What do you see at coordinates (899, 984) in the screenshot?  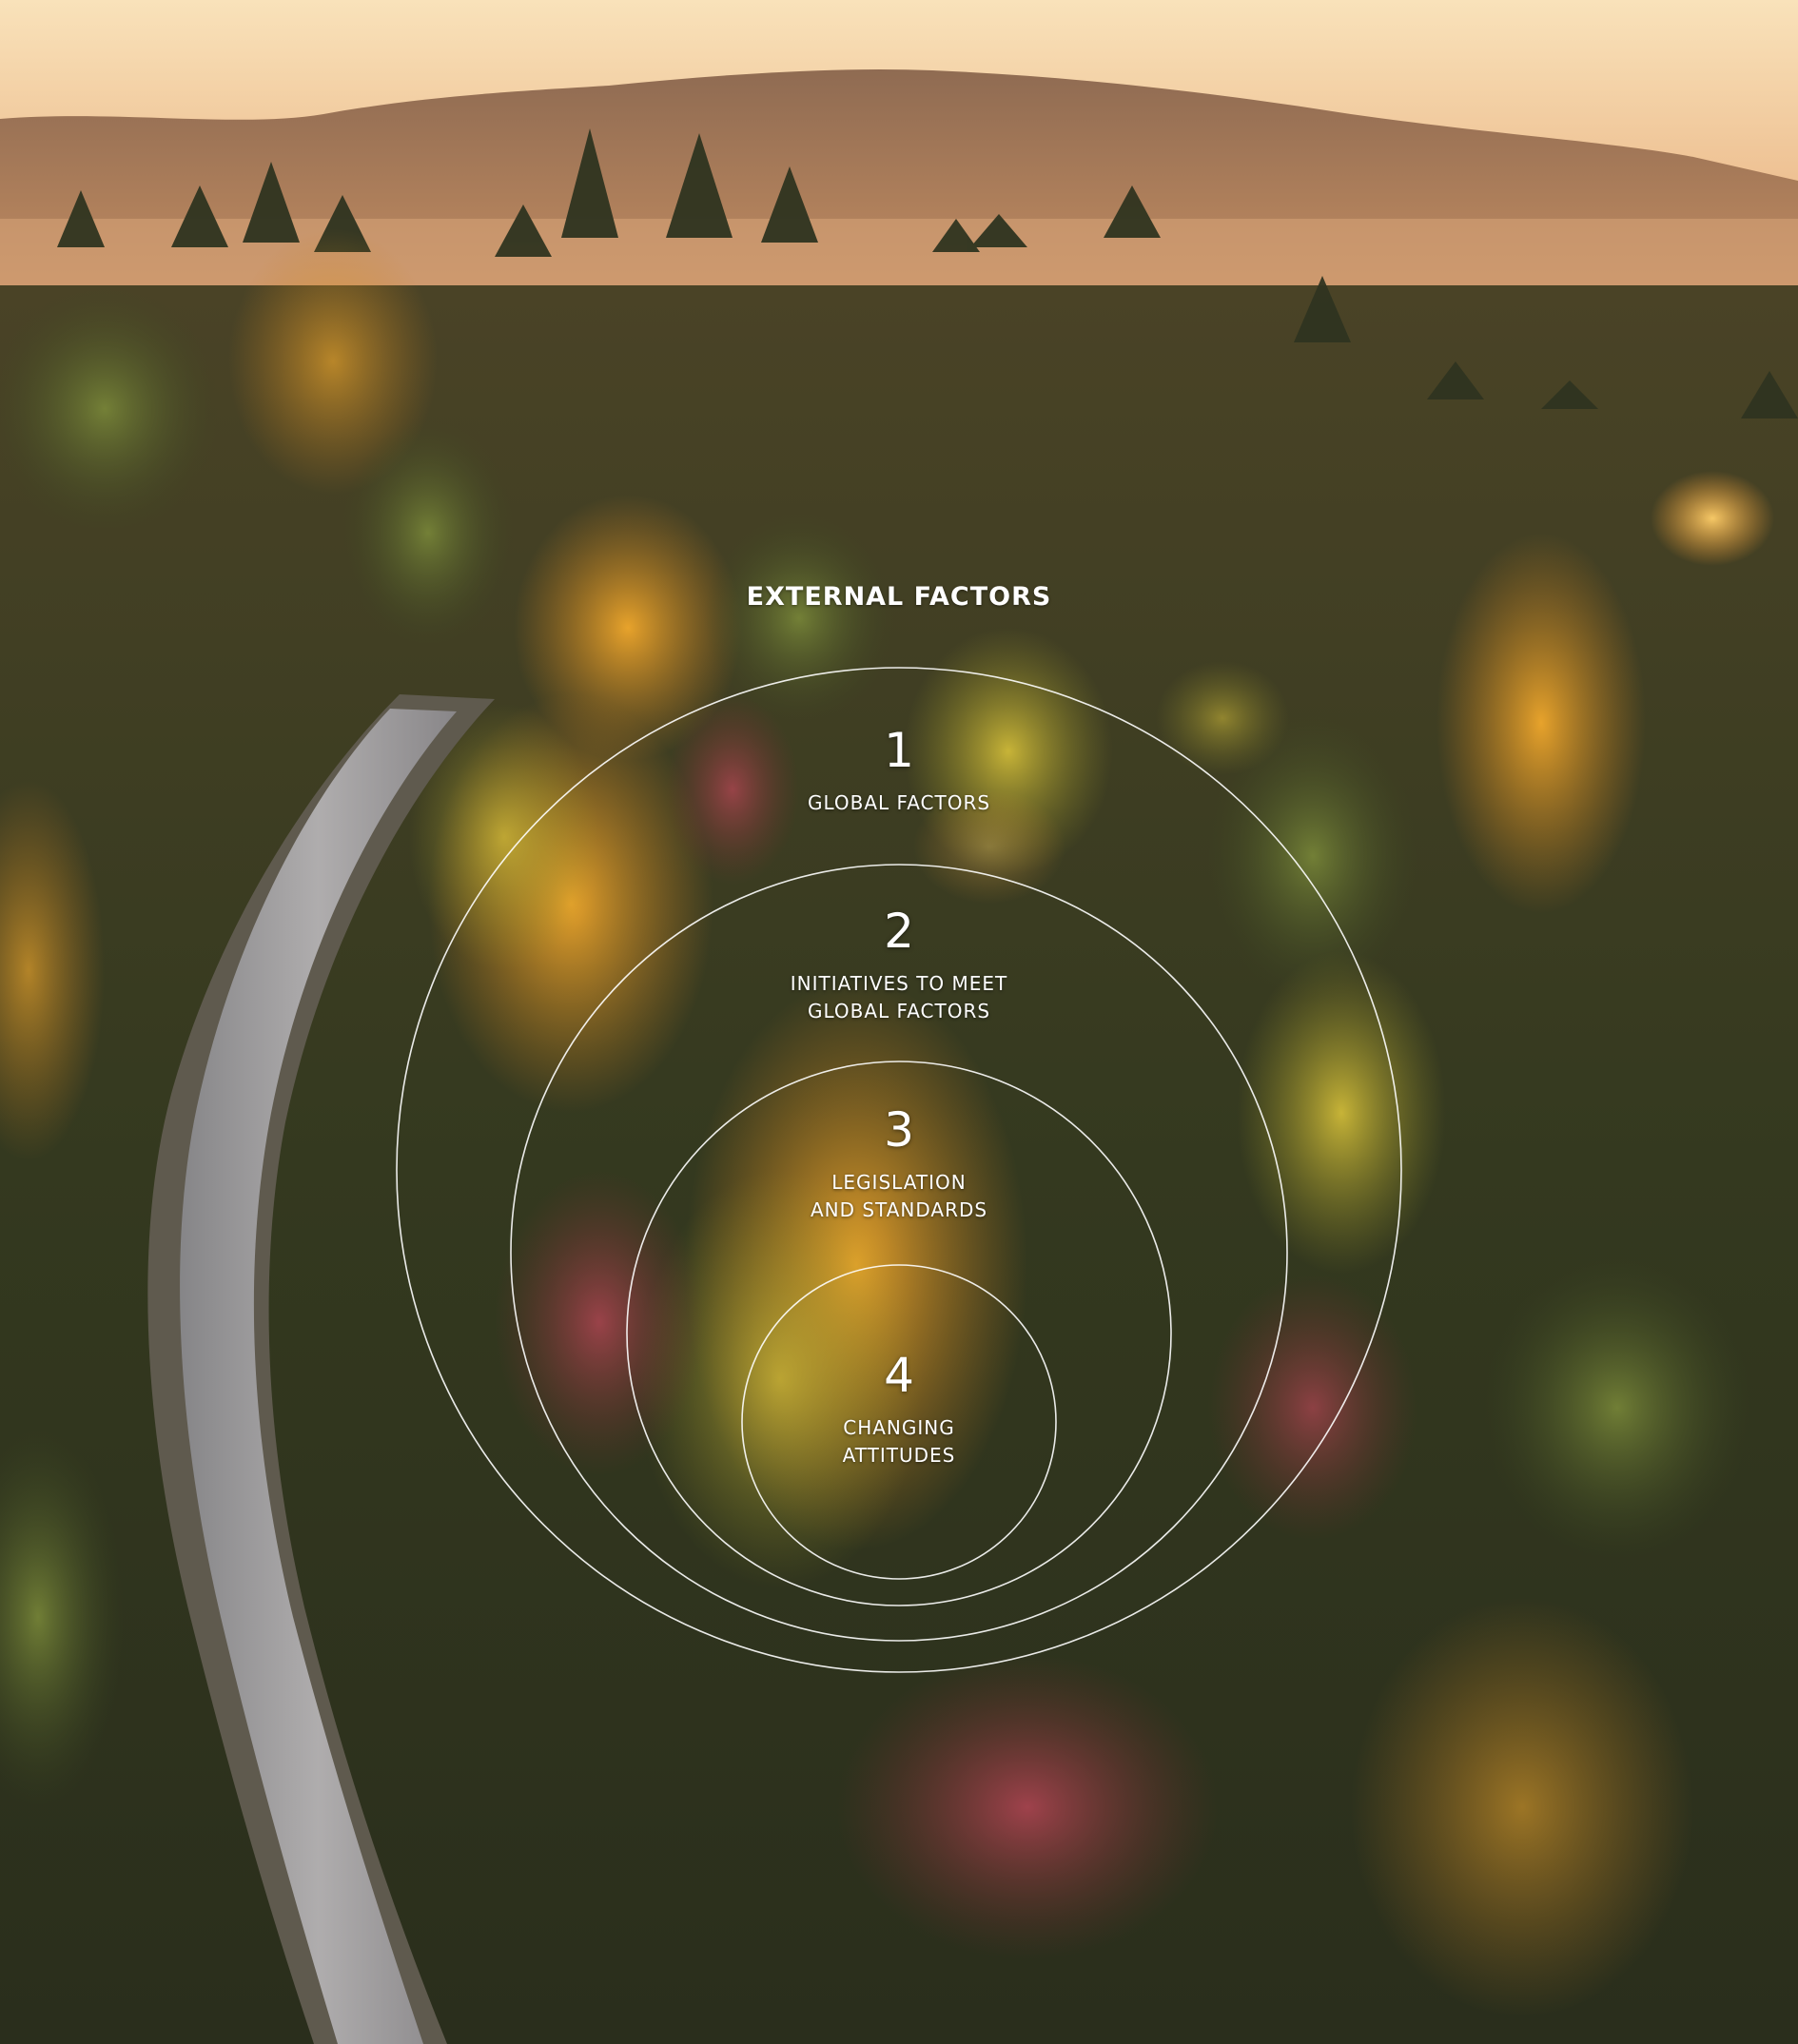 I see `factor-2-label-line-1: INITIATIVES TO MEET` at bounding box center [899, 984].